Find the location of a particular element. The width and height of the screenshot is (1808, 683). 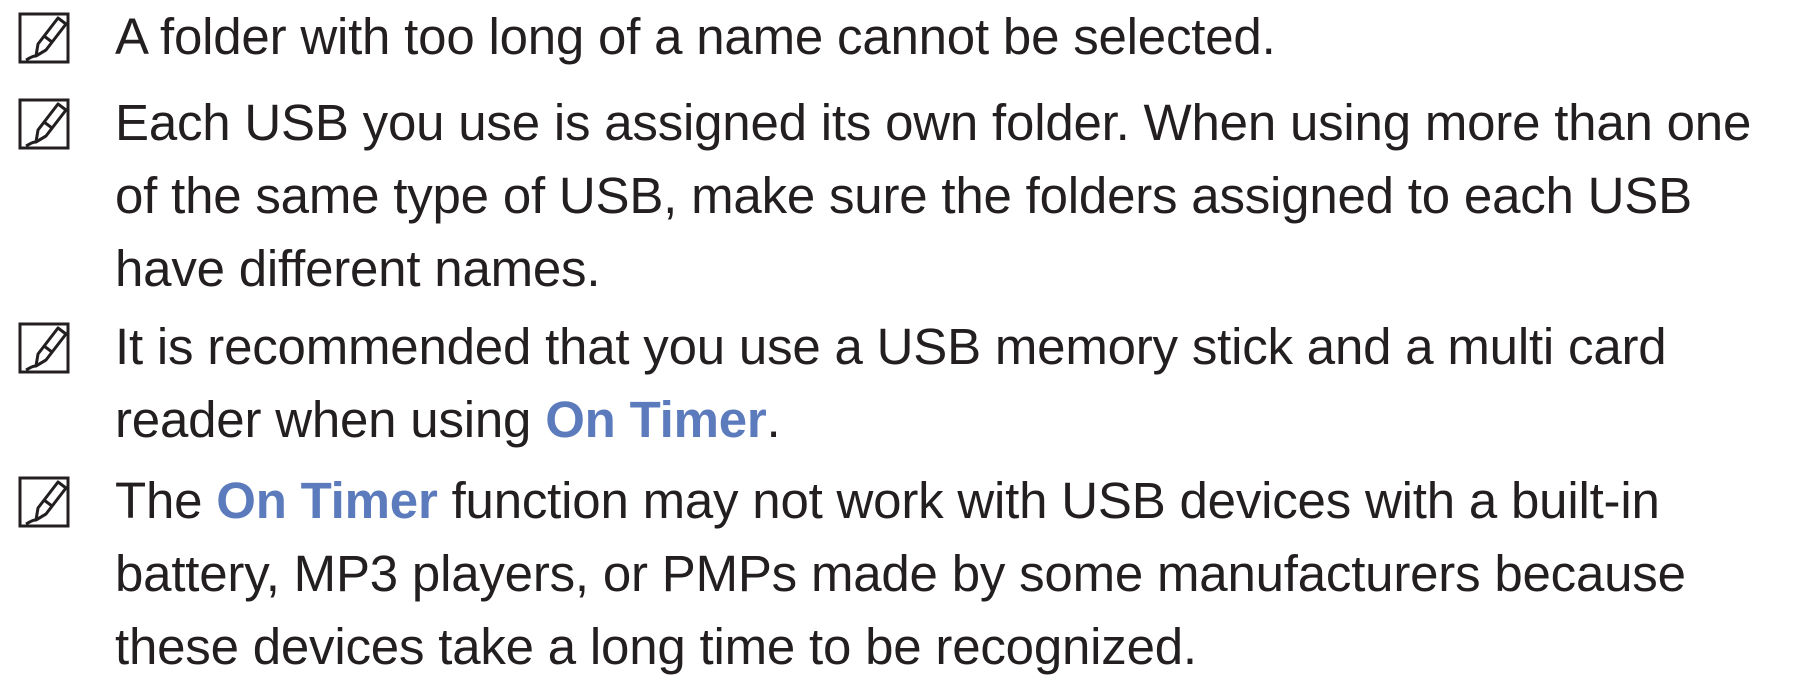

note-line-text: The is located at coordinates (166, 500).